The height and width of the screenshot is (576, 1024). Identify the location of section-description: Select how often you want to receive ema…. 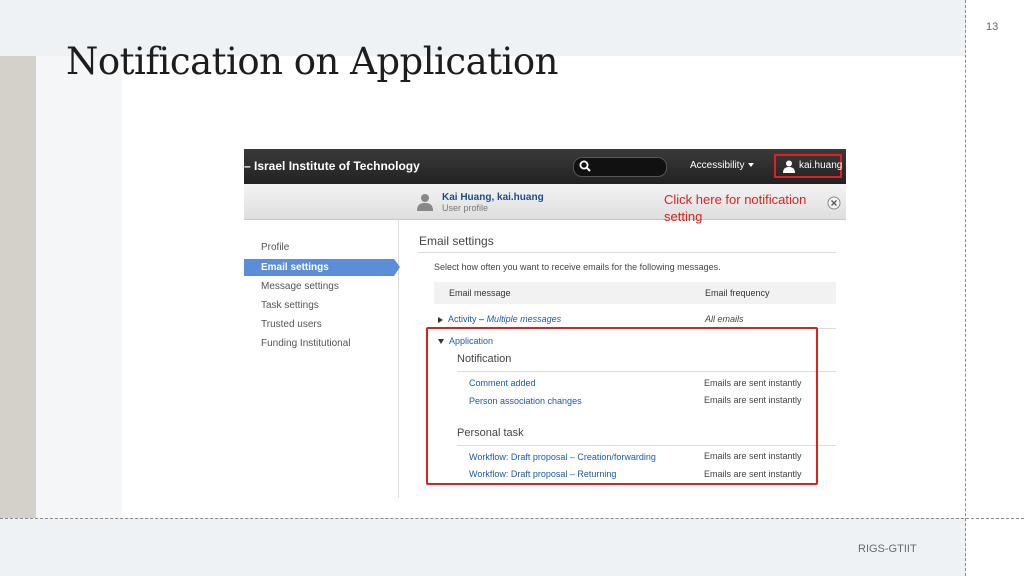
(577, 267).